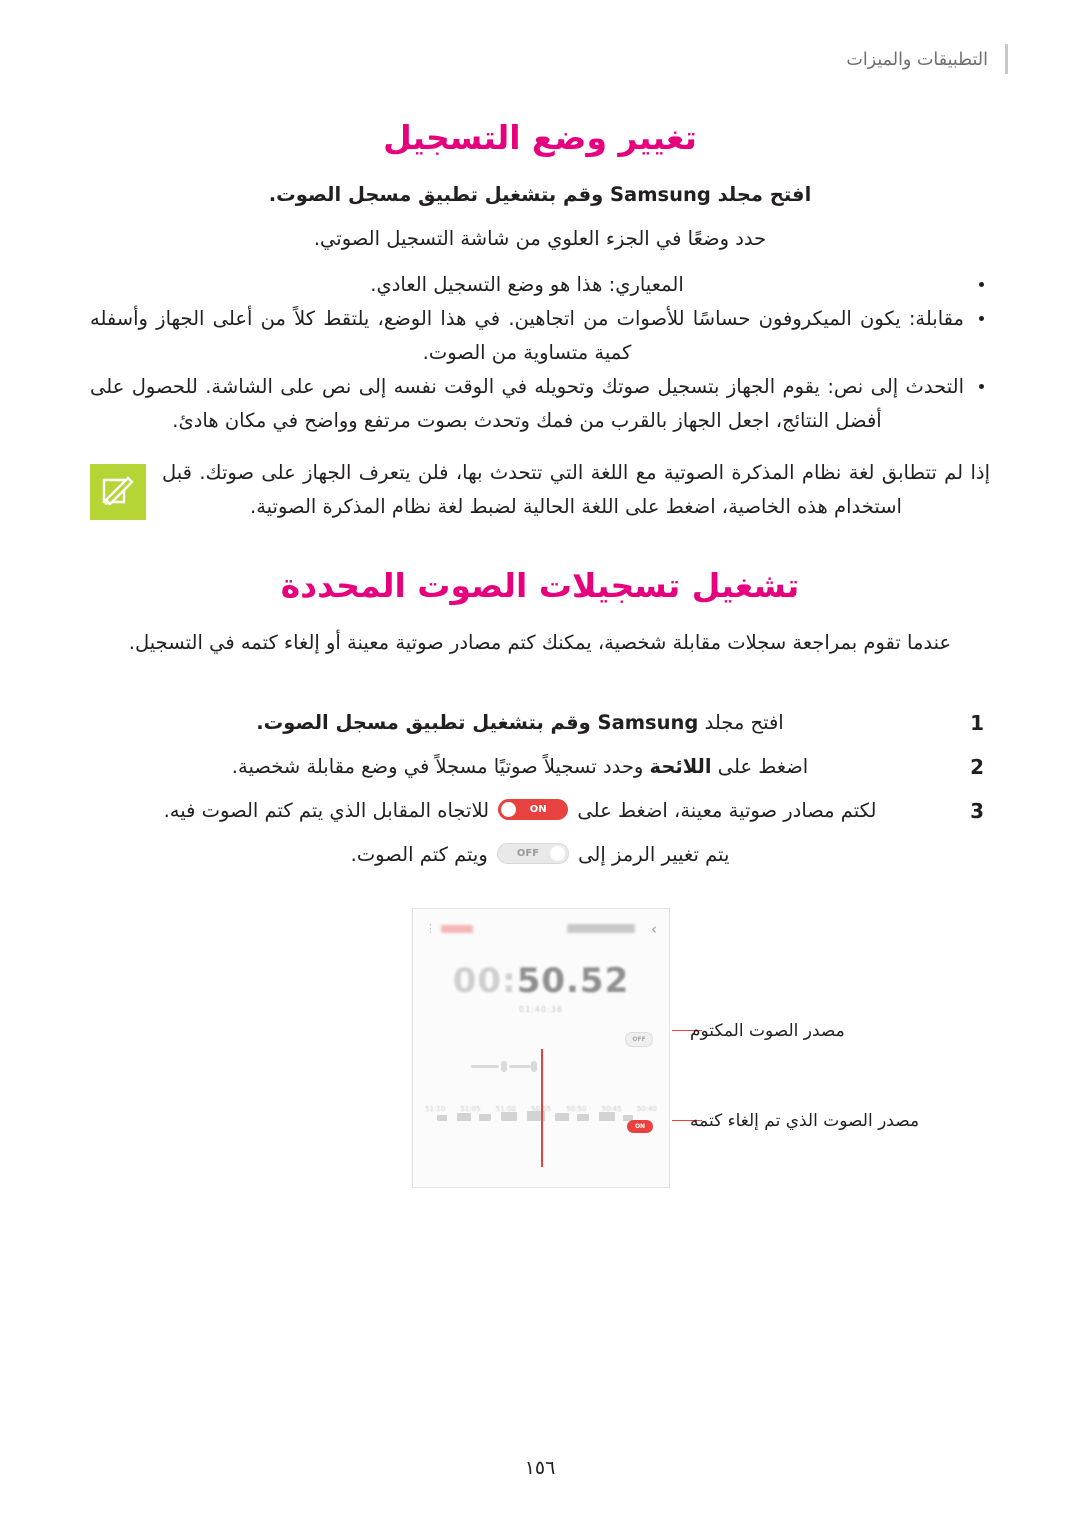  I want to click on step-1-brand: Samsung, so click(648, 722).